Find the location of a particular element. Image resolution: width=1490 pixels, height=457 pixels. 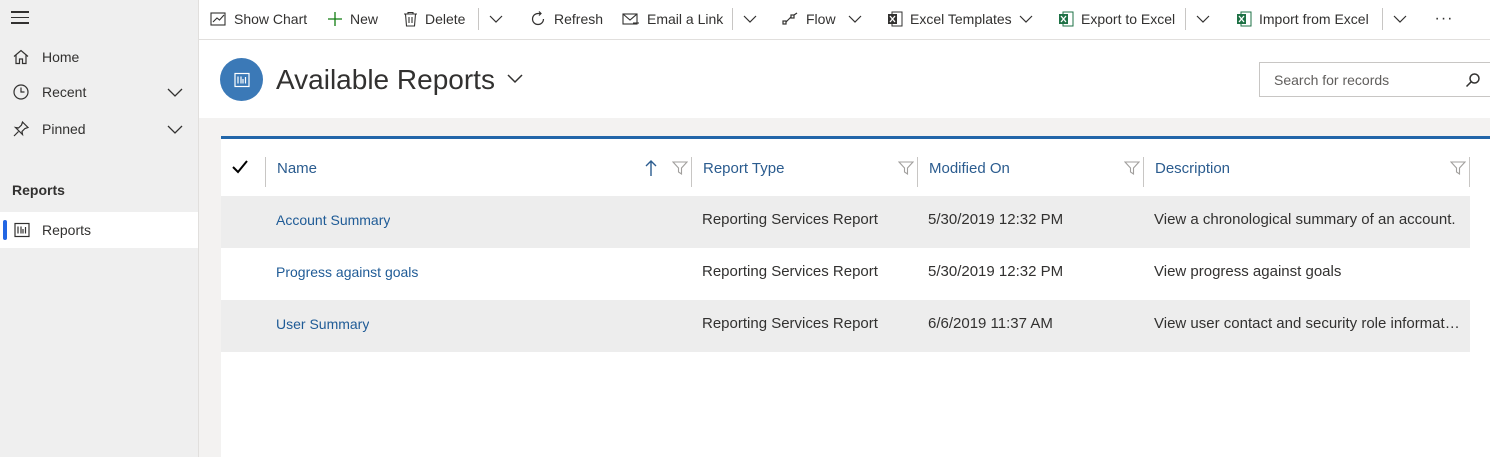

sidebar-item-label: Reports is located at coordinates (67, 230).